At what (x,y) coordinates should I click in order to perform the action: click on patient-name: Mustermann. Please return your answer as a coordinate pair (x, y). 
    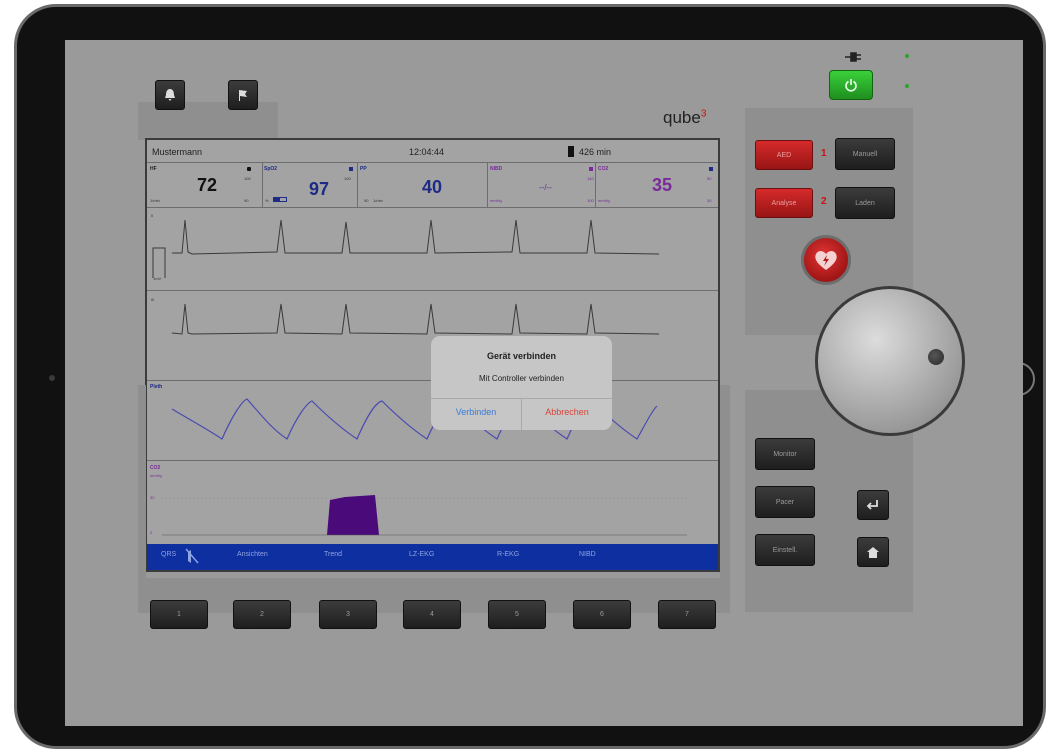
    Looking at the image, I should click on (177, 152).